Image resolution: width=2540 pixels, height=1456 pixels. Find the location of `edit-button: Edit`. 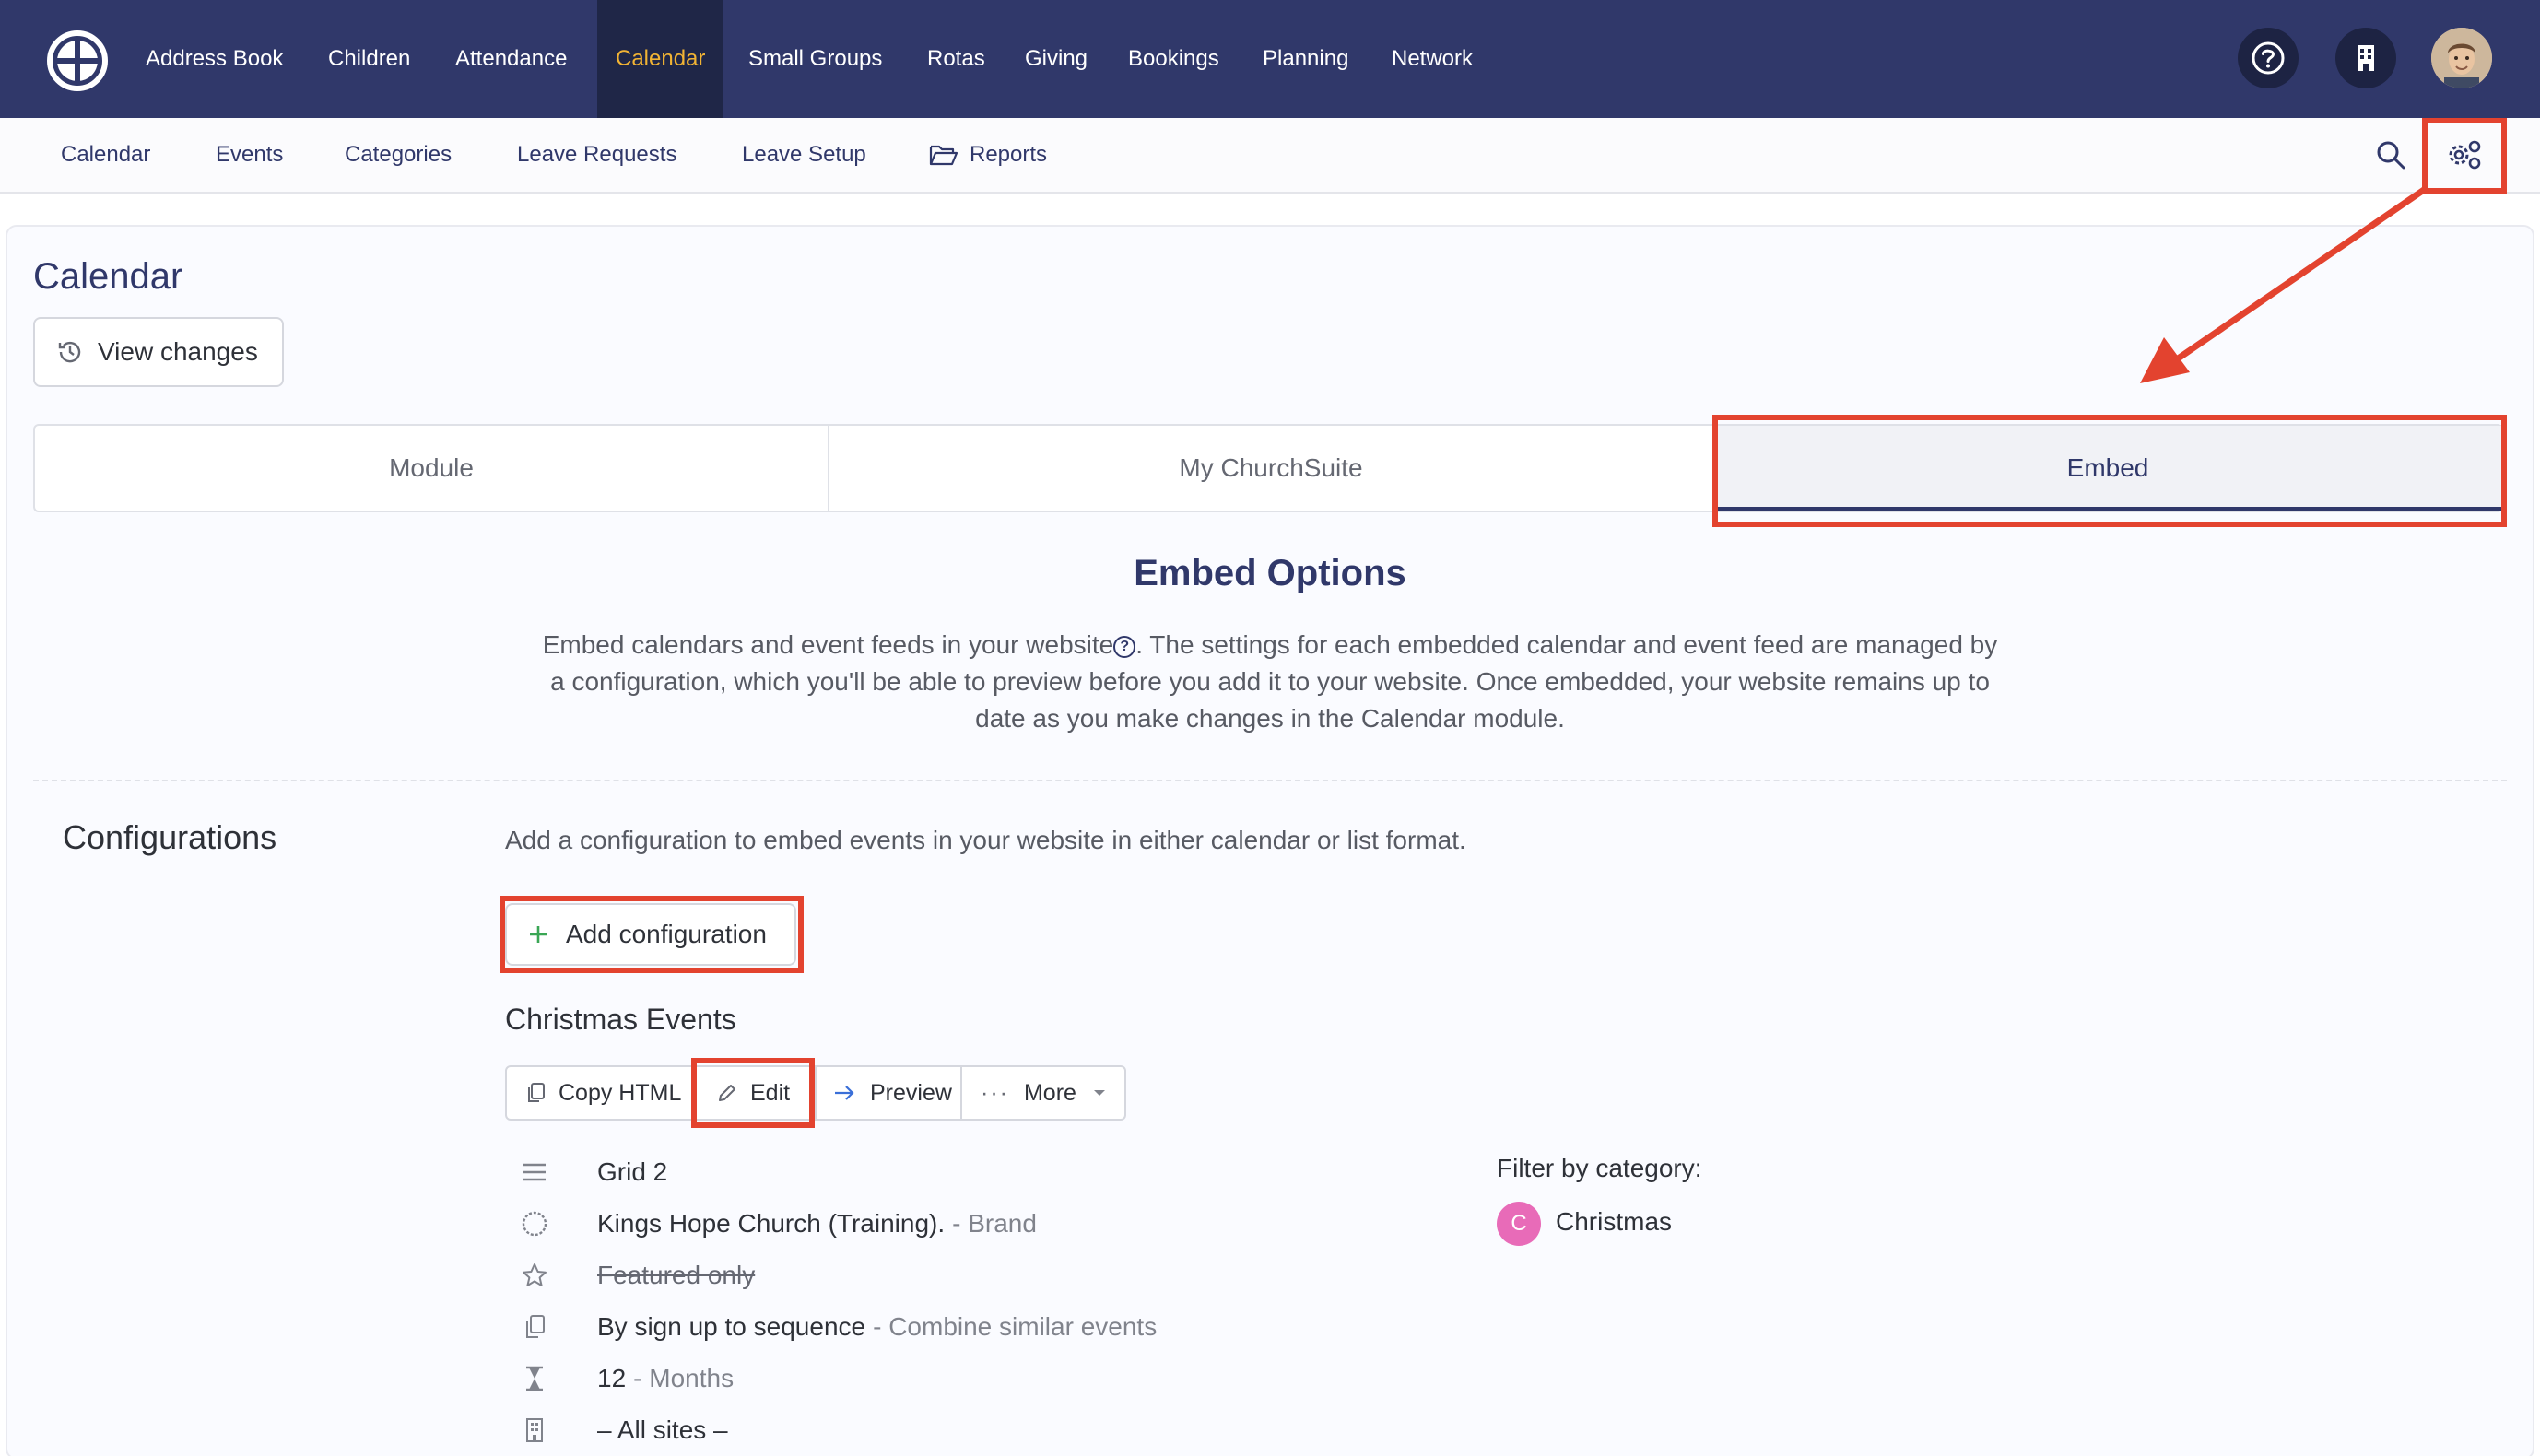

edit-button: Edit is located at coordinates (757, 1093).